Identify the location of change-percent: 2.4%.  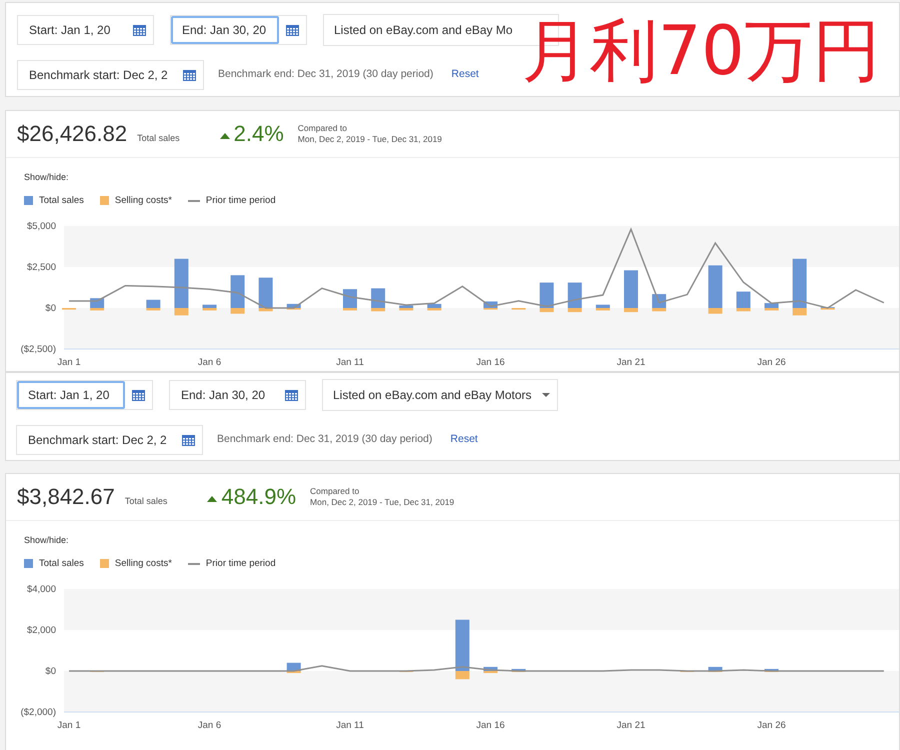
(259, 134).